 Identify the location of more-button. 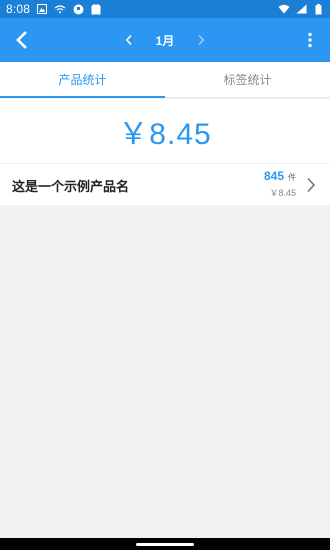
(310, 40).